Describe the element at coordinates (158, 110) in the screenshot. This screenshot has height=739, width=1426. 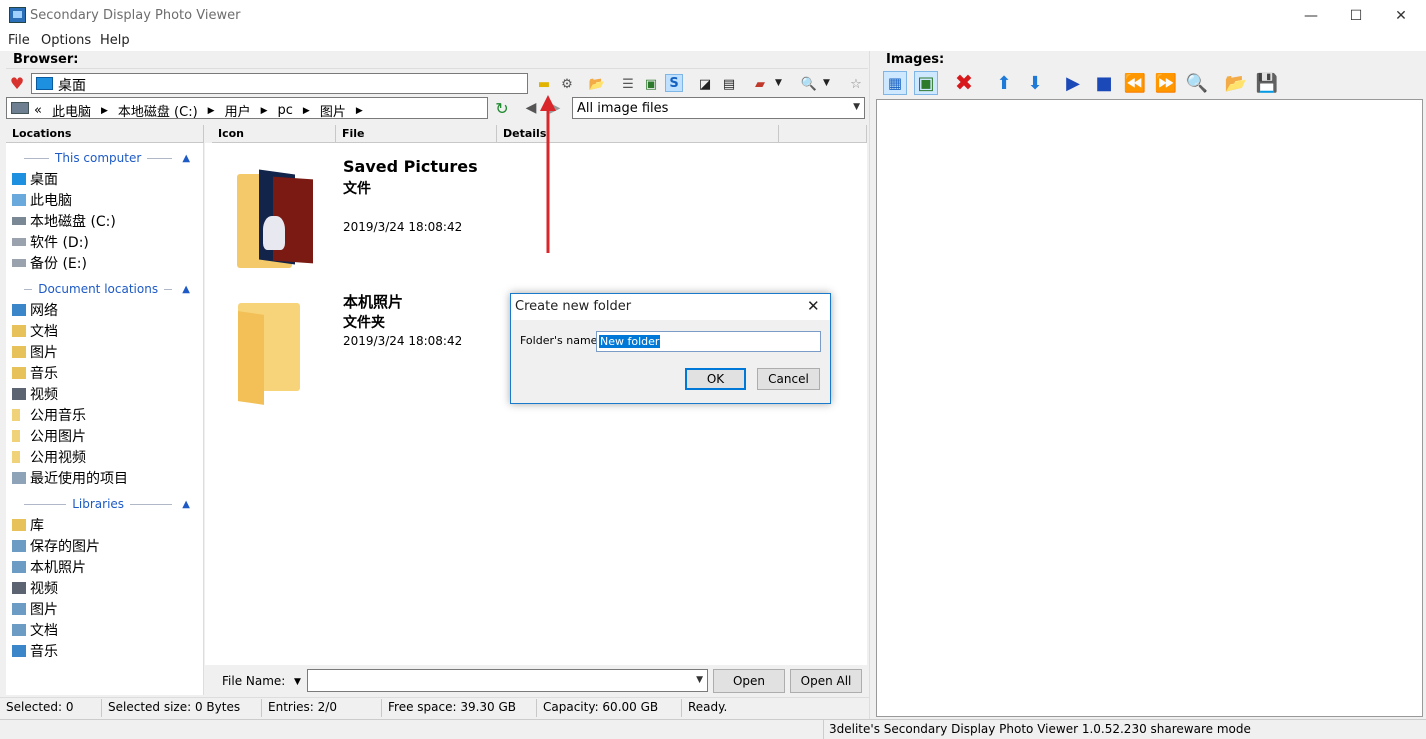
I see `breadcrumb-item: 本地磁盘 (C:)` at that location.